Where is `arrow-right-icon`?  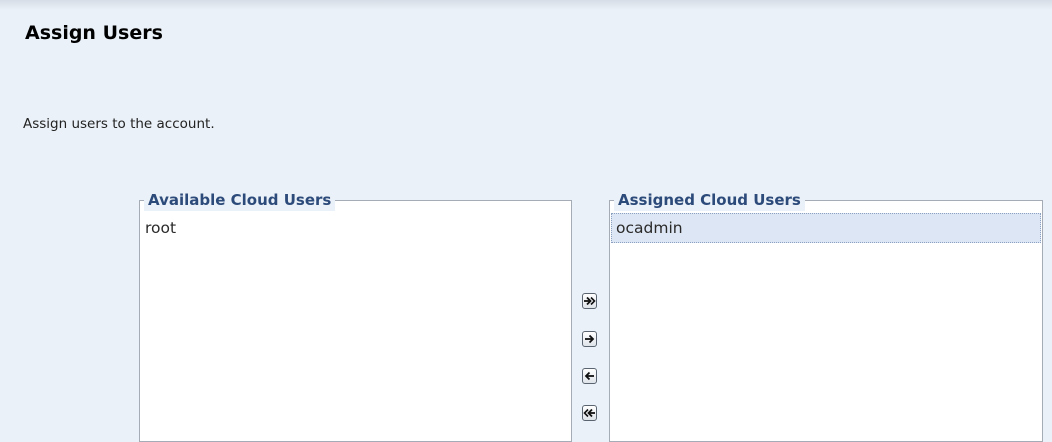
arrow-right-icon is located at coordinates (590, 339).